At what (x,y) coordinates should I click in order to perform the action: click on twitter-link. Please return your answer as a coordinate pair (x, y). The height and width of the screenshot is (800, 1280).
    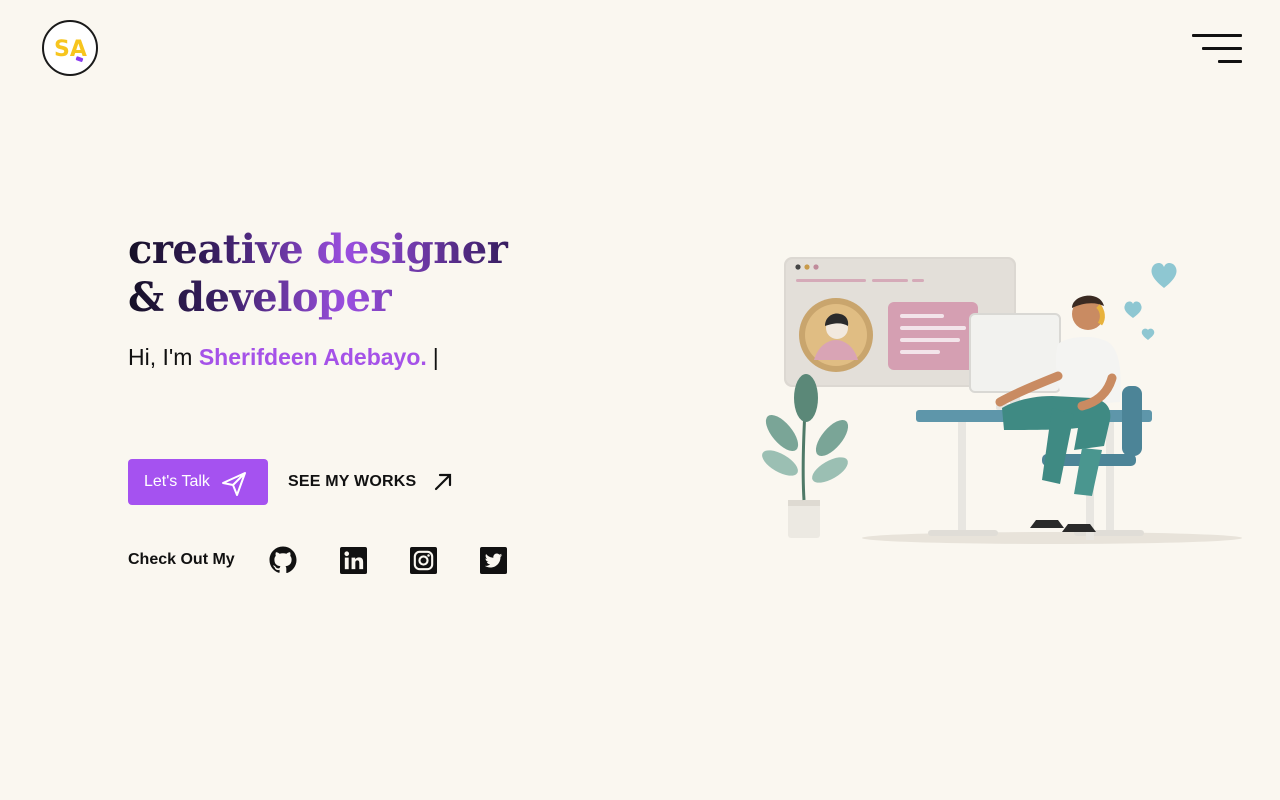
    Looking at the image, I should click on (493, 560).